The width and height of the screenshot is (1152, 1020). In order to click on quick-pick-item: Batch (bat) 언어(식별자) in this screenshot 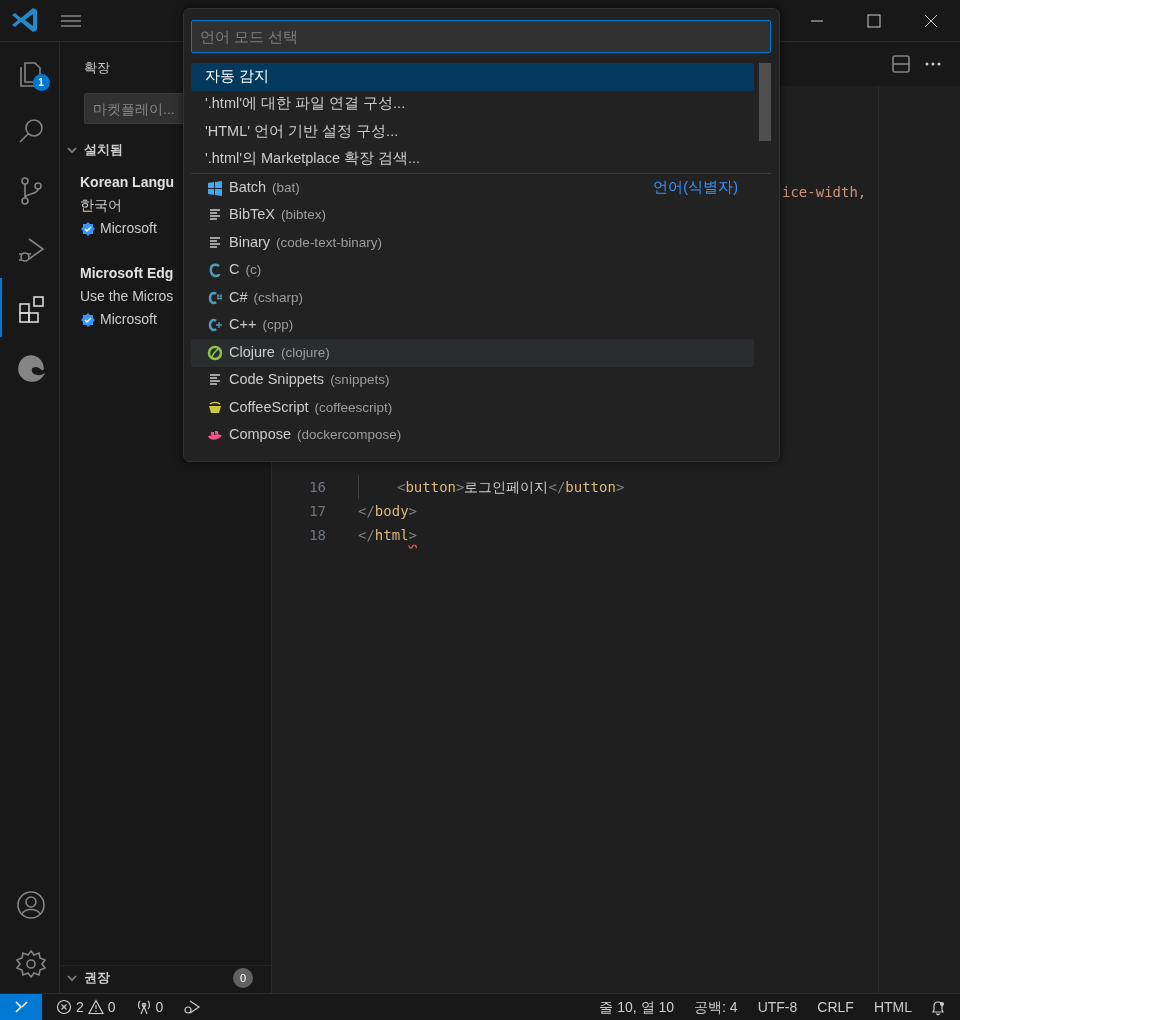, I will do `click(472, 188)`.